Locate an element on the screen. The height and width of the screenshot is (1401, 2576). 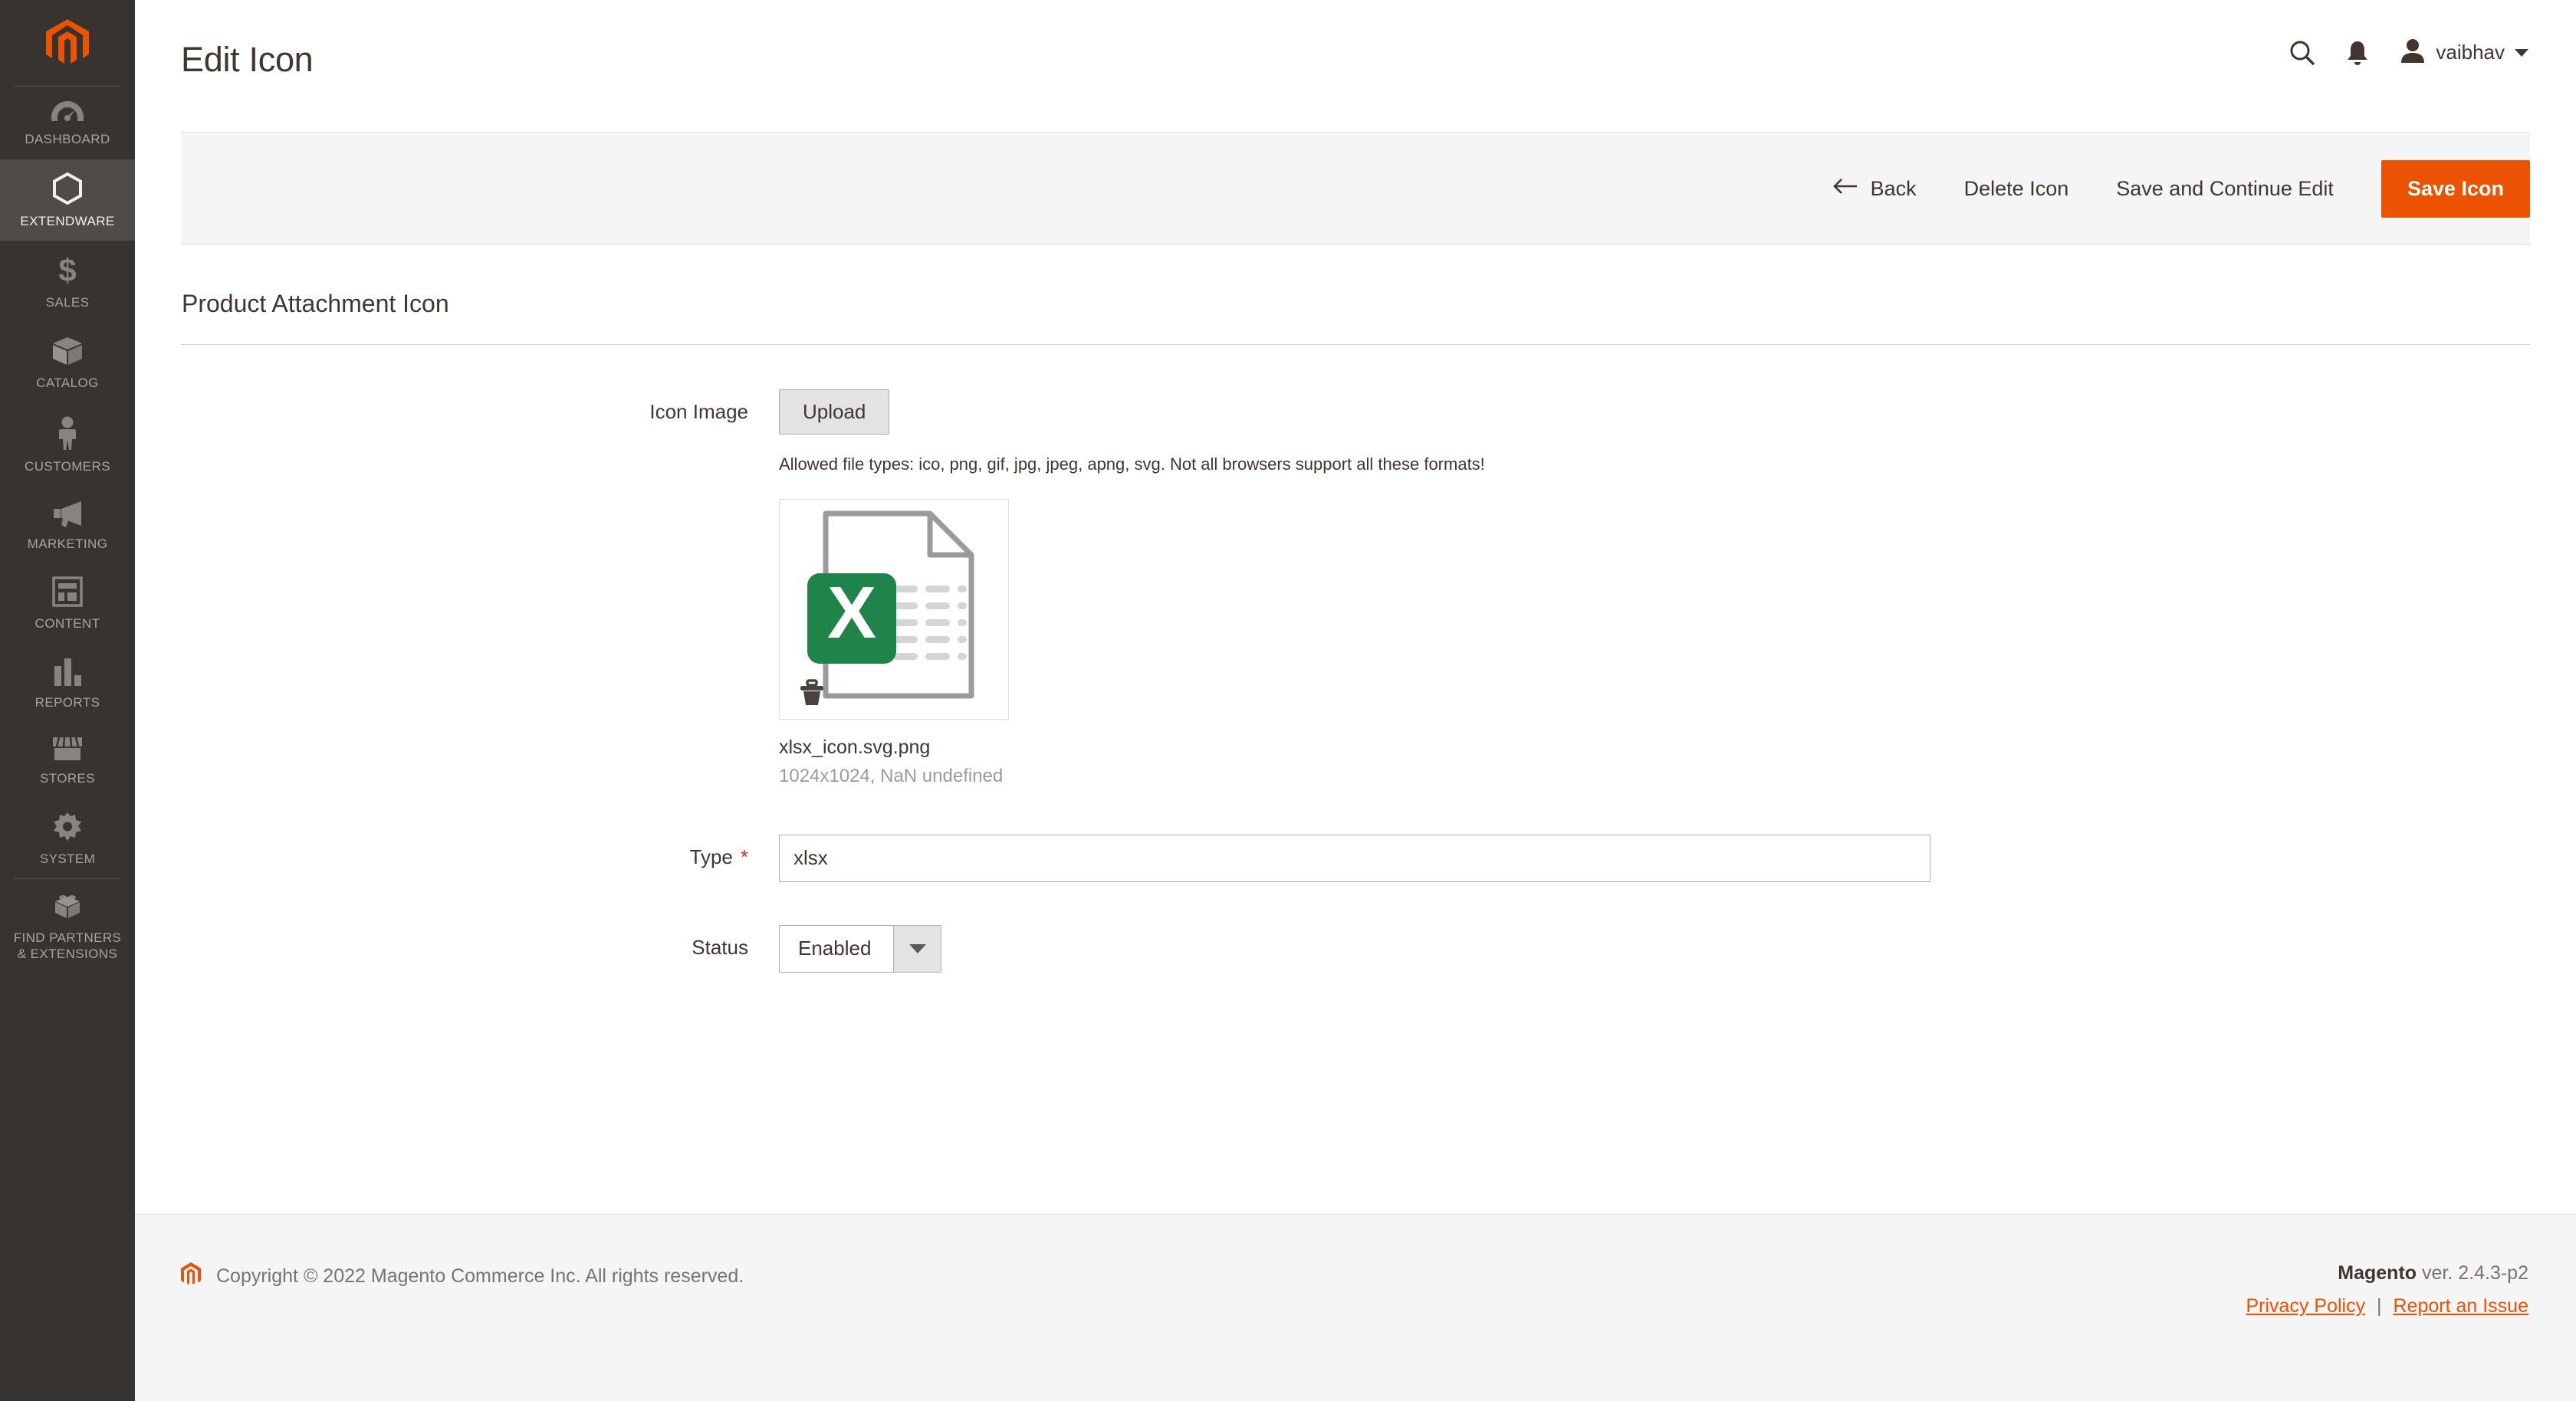
sidebar-item-label: CONTENT is located at coordinates (67, 624).